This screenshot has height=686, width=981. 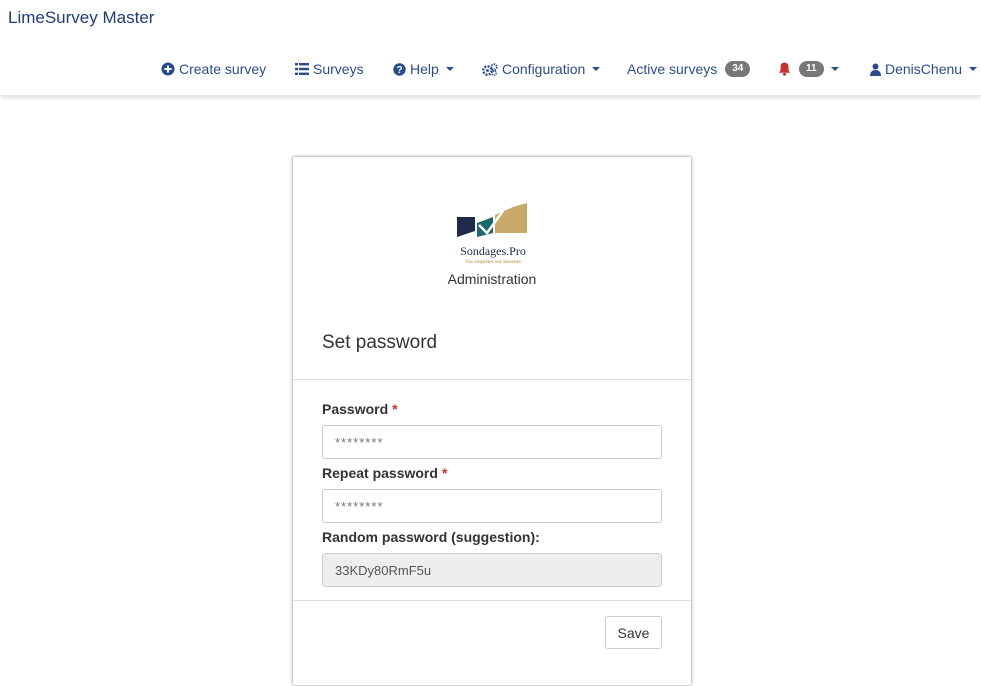 What do you see at coordinates (811, 69) in the screenshot?
I see `notifications-count-badge: 11` at bounding box center [811, 69].